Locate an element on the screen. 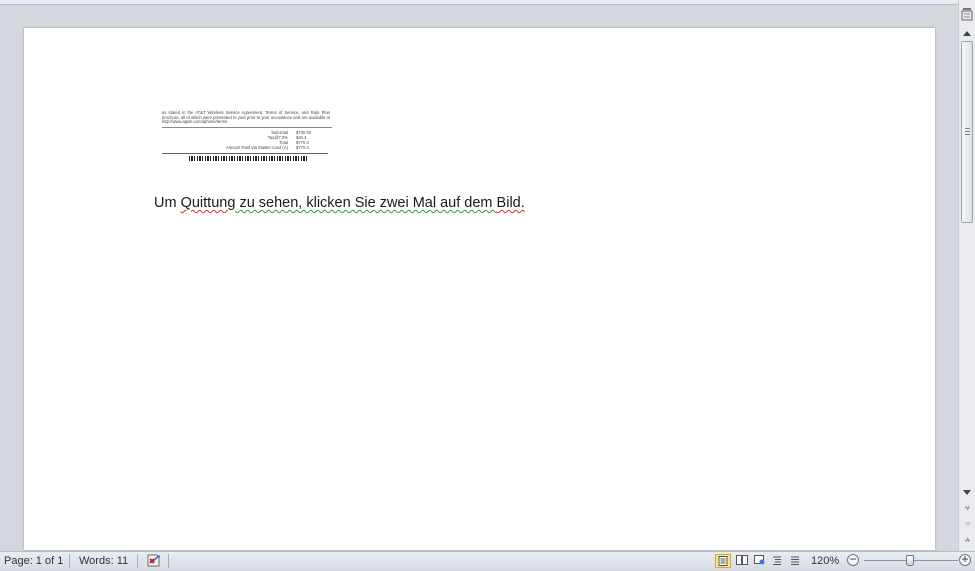 The width and height of the screenshot is (975, 571). scroll-thumb is located at coordinates (967, 132).